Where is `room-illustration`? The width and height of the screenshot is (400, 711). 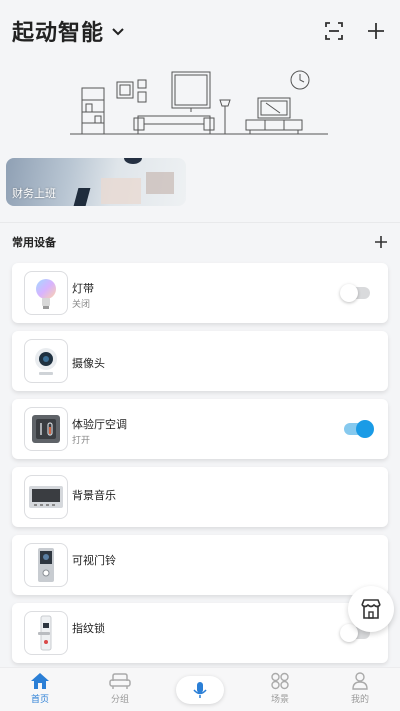 room-illustration is located at coordinates (199, 102).